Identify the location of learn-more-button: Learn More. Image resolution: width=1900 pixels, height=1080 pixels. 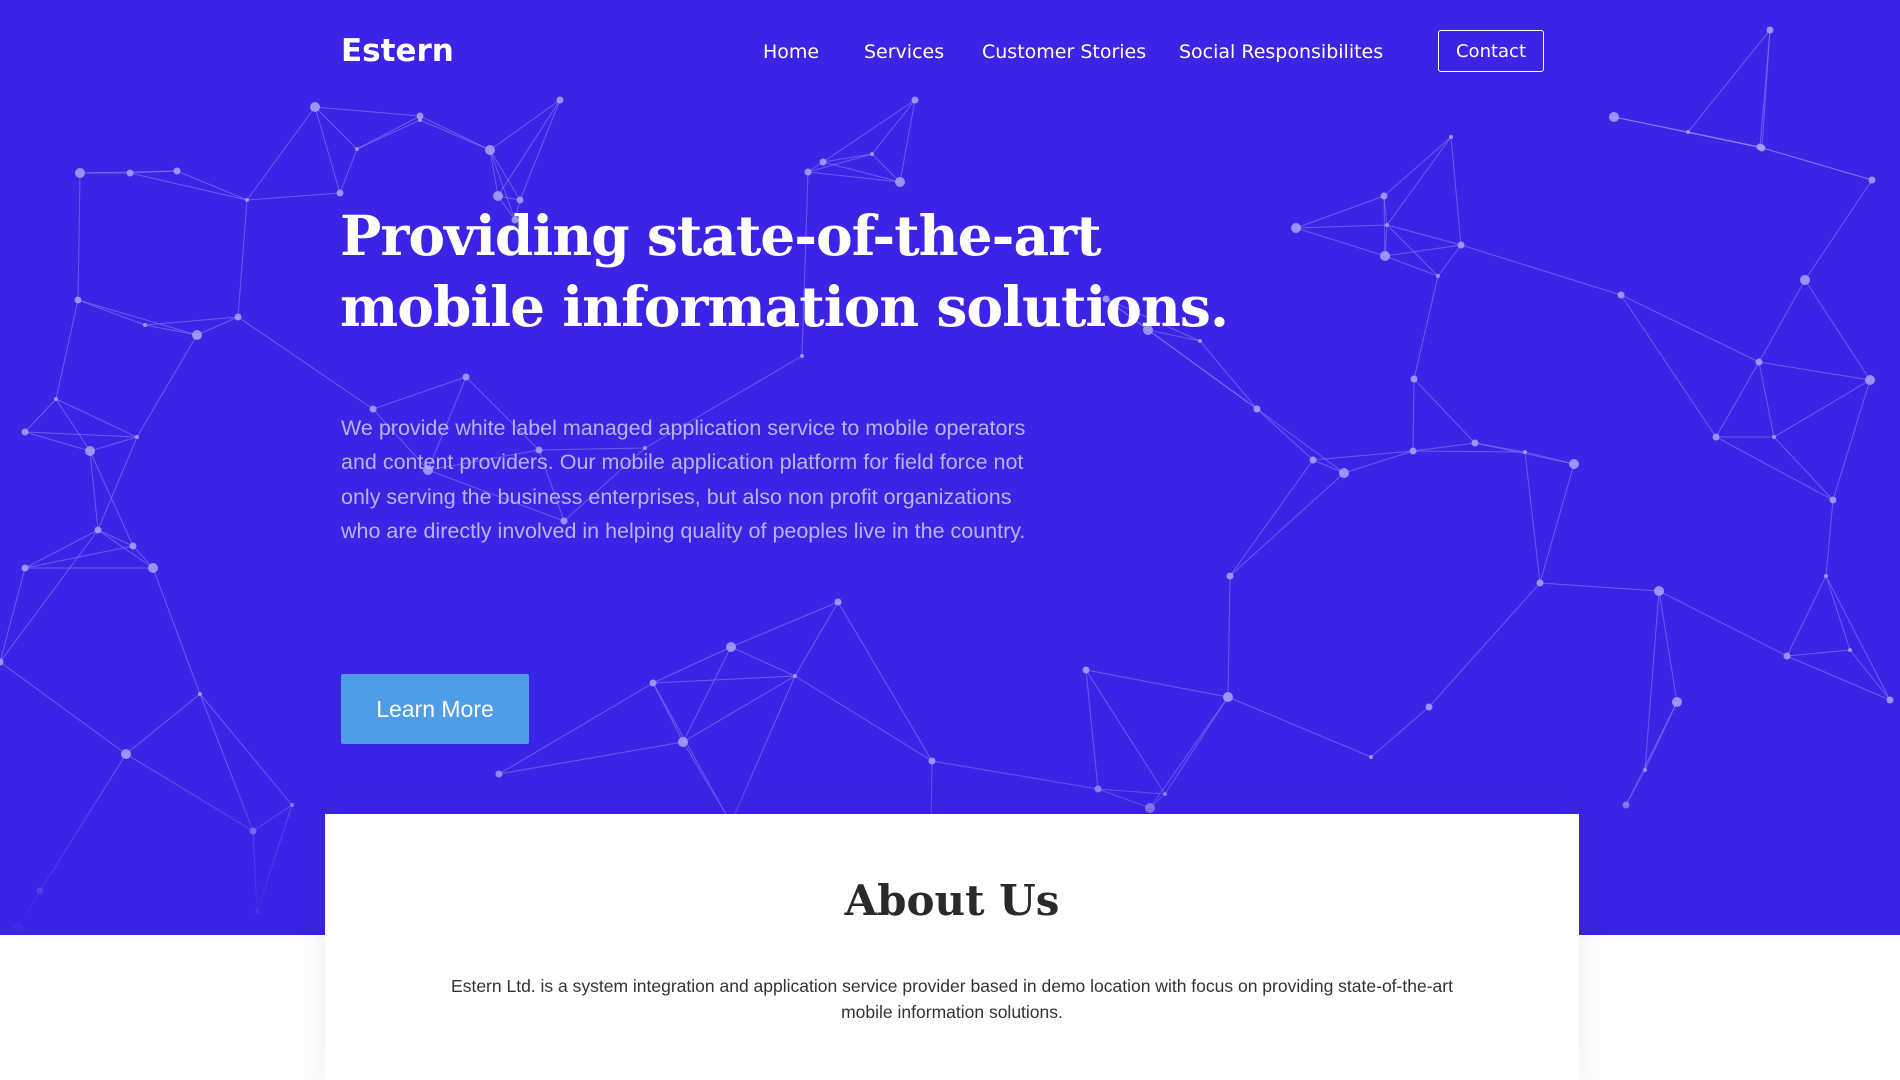
(435, 709).